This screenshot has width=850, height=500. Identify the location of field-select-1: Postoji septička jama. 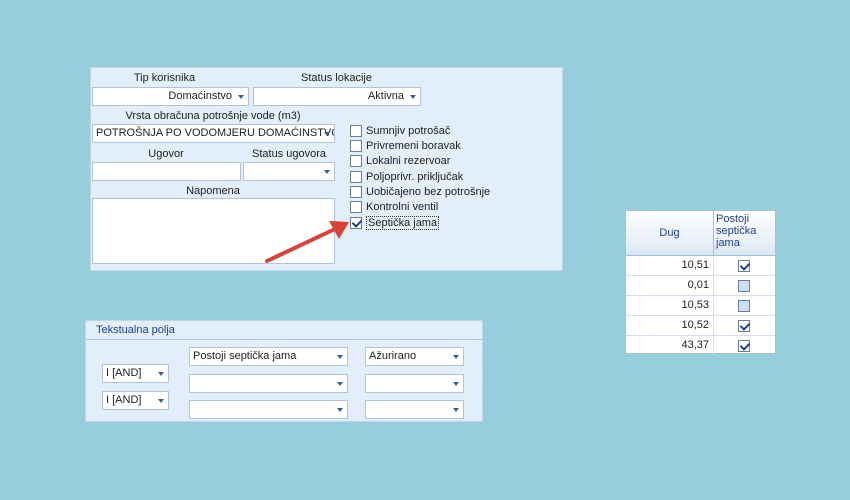
(268, 356).